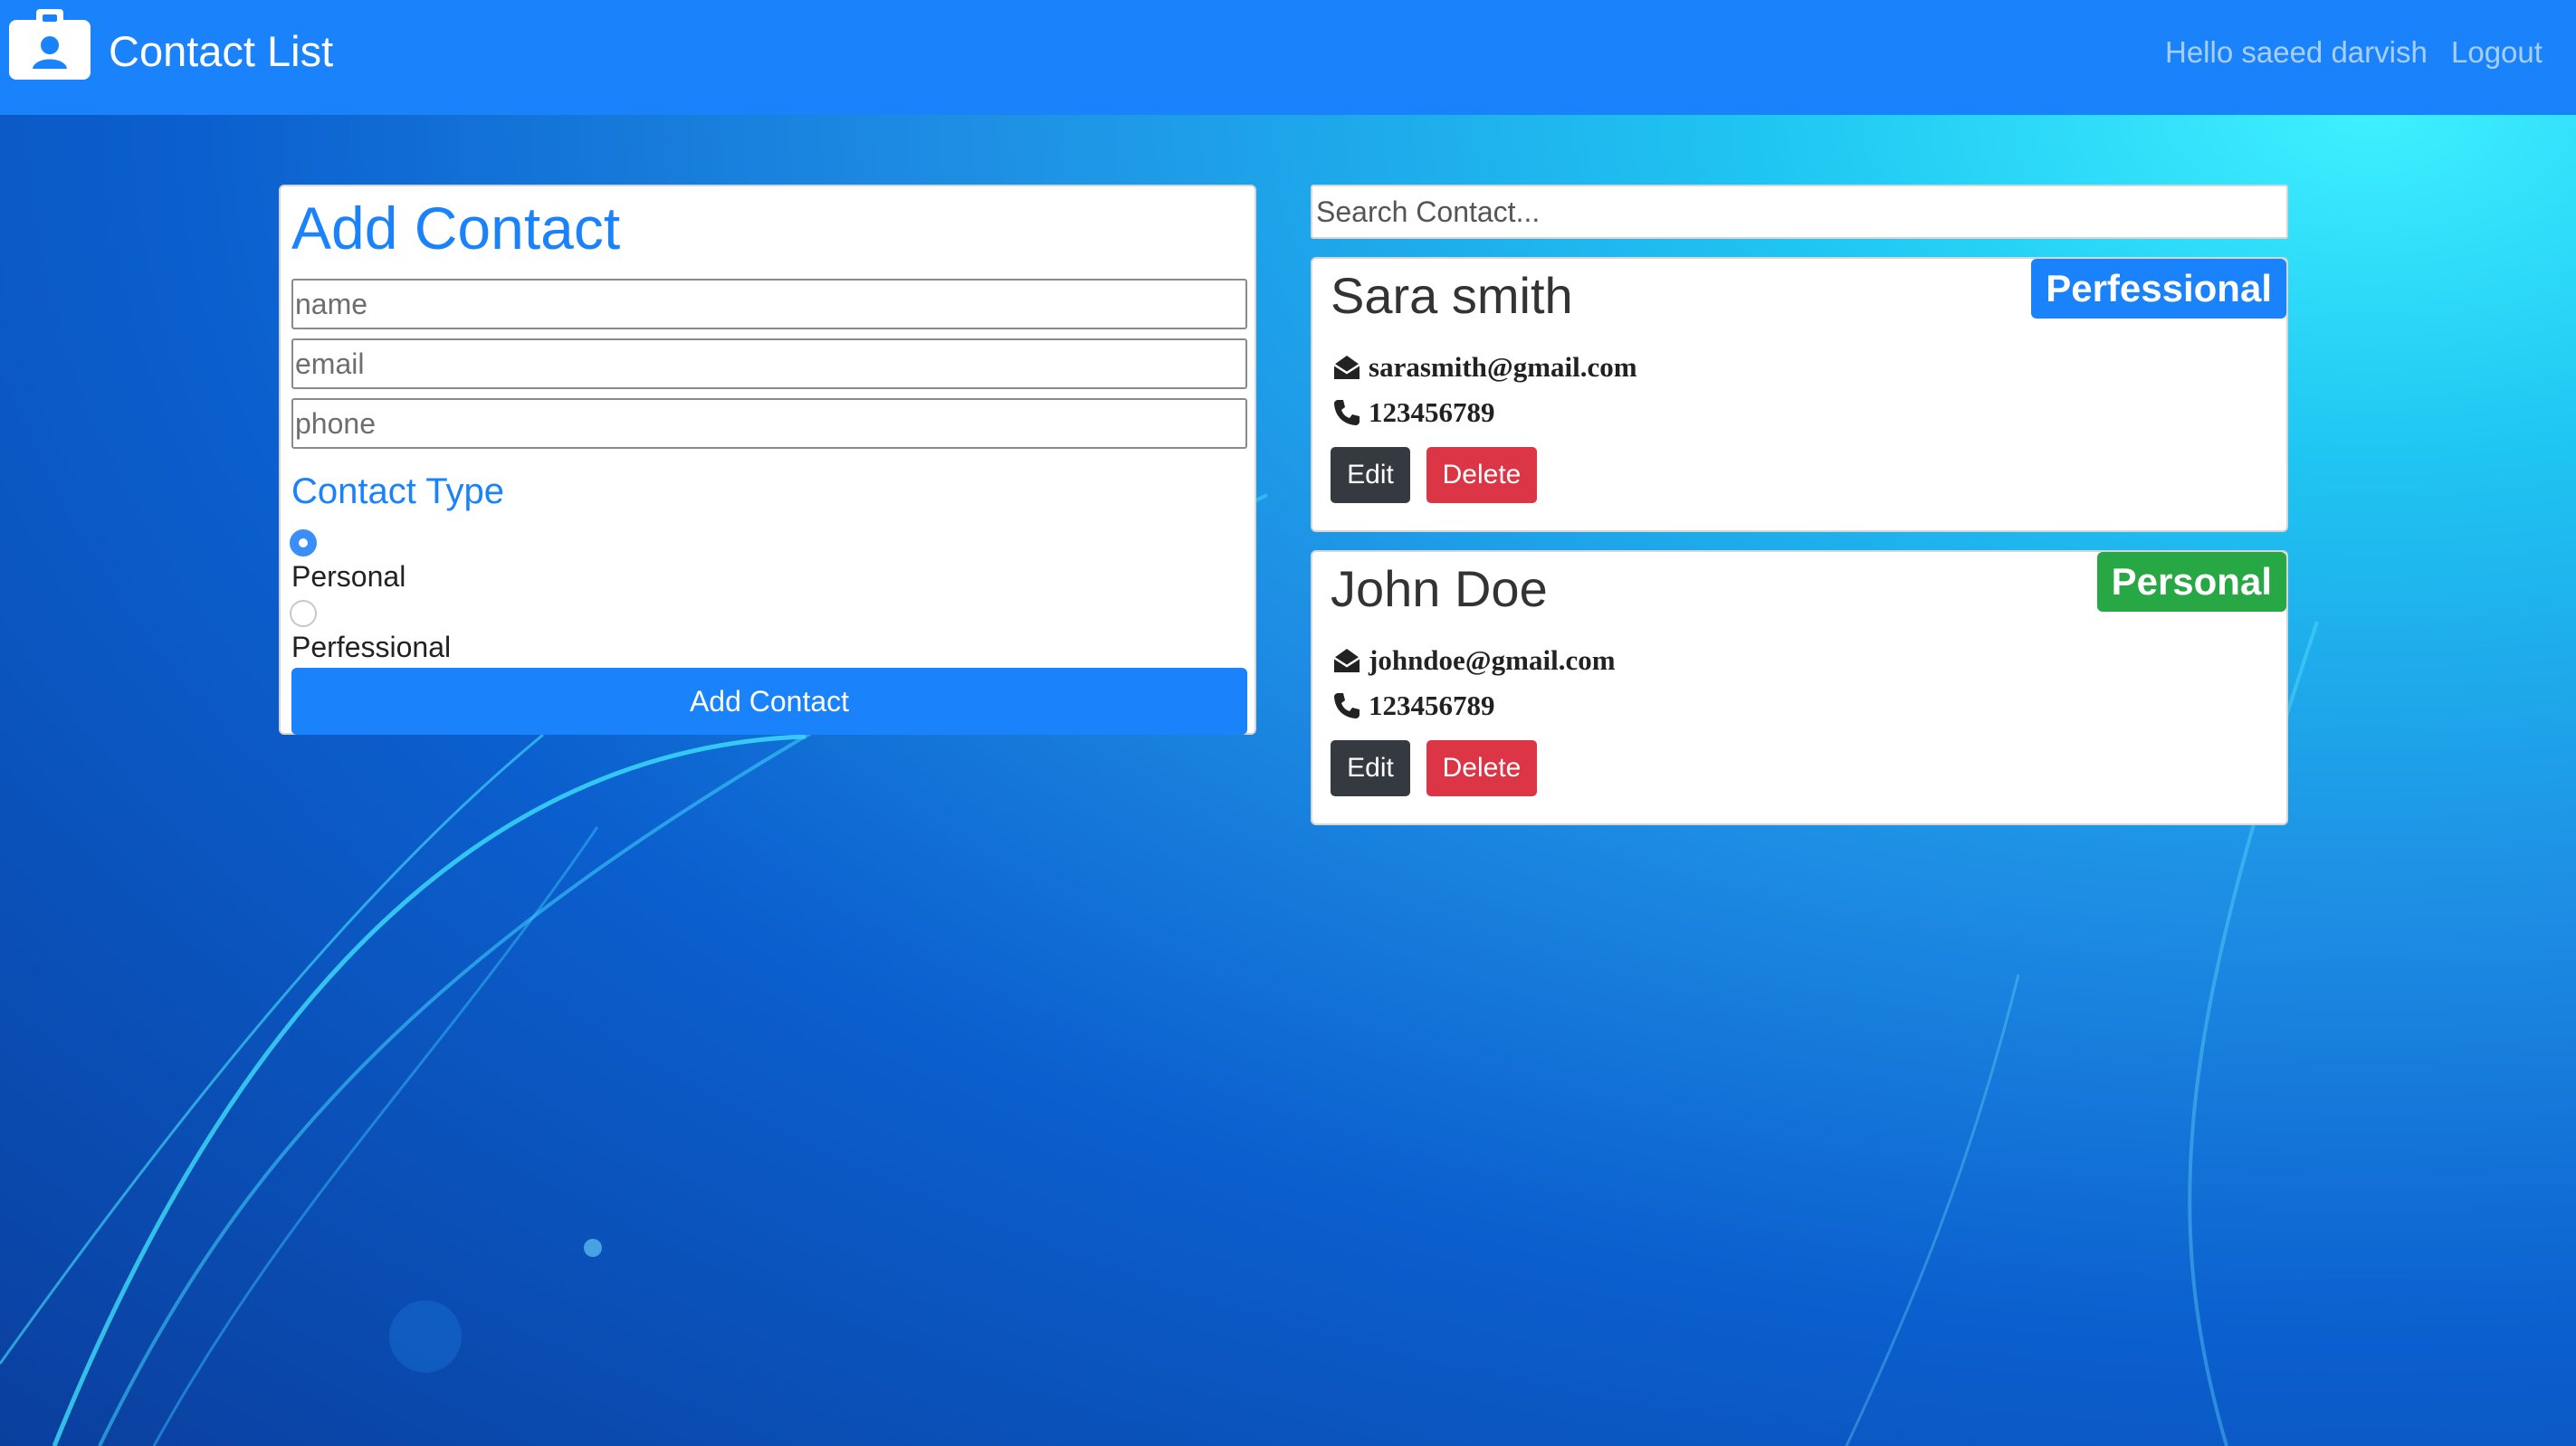 The image size is (2576, 1446). What do you see at coordinates (1288, 58) in the screenshot?
I see `navbar: Contact List Hello saeed darvish Logout` at bounding box center [1288, 58].